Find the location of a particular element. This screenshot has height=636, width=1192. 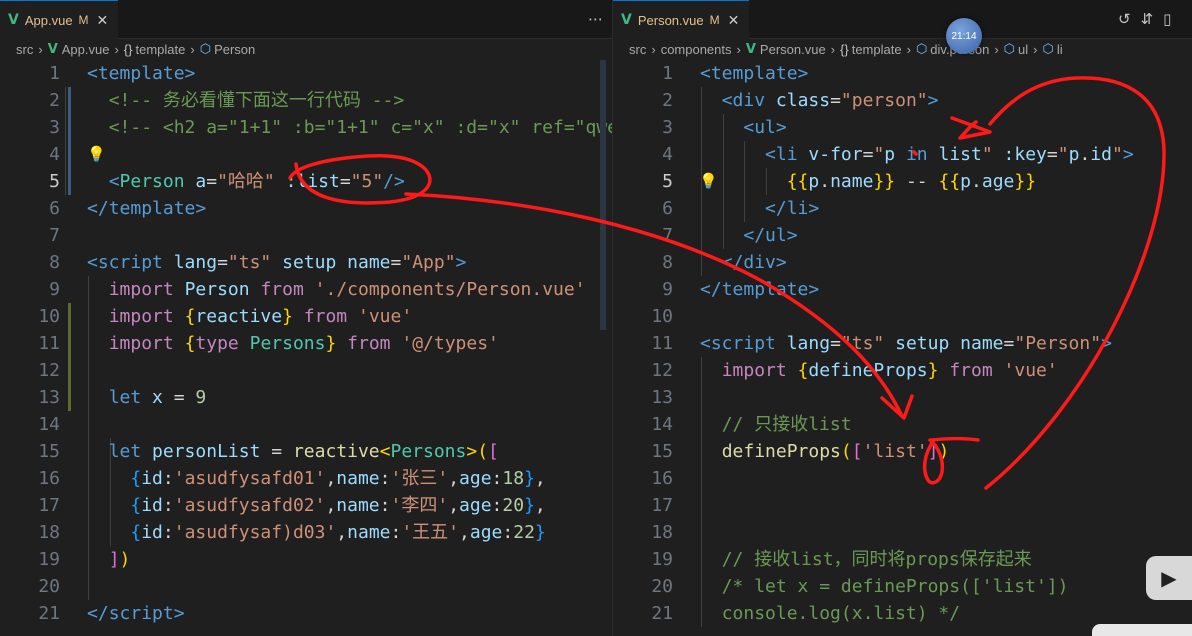

code-text: <div class="person"> is located at coordinates (819, 100).